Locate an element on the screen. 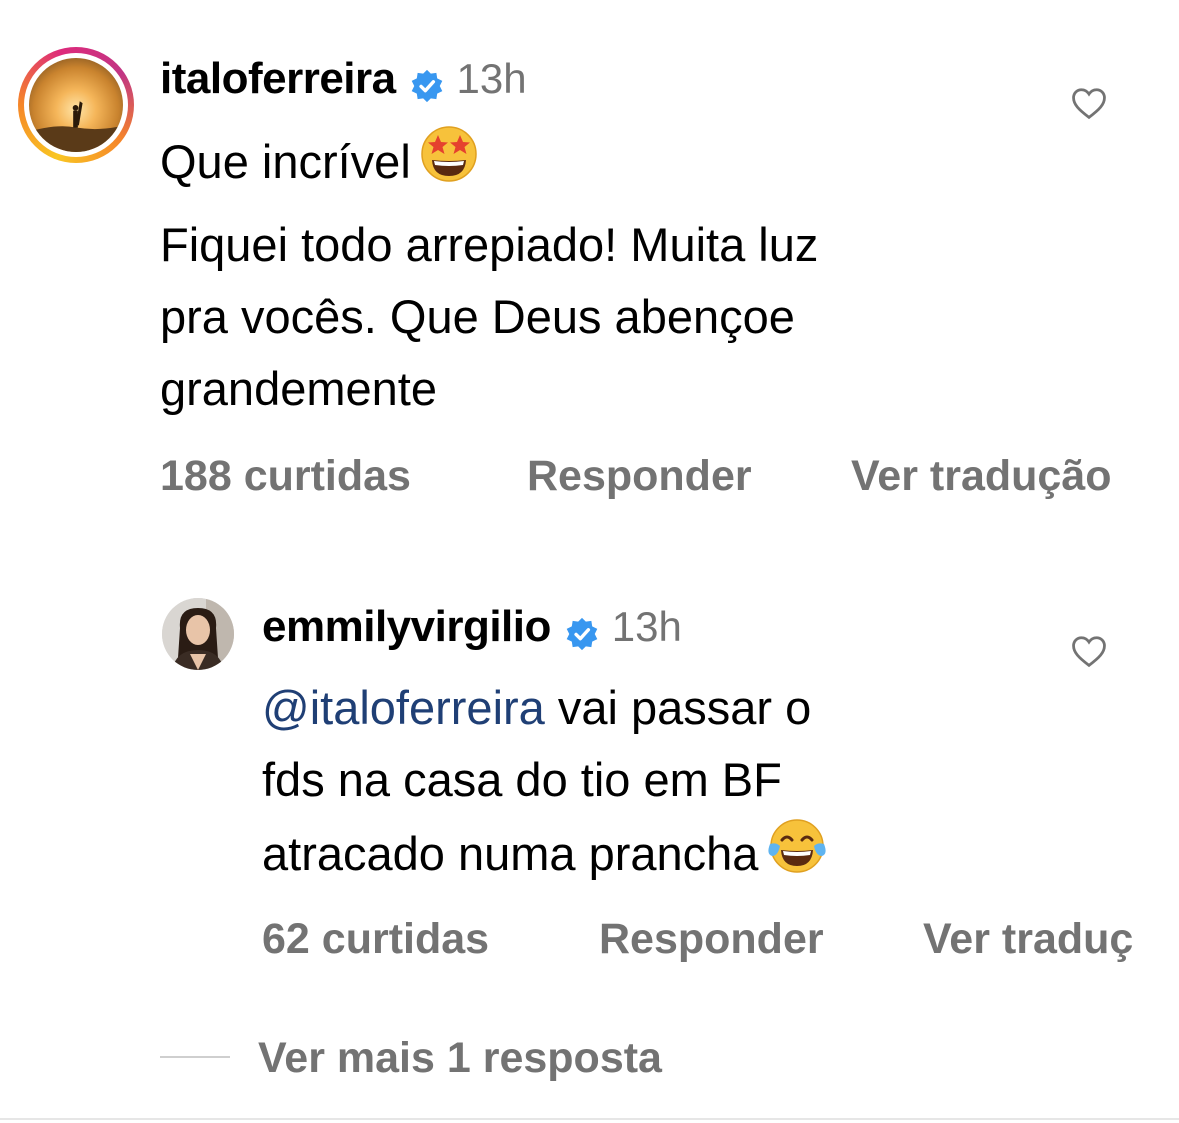 The height and width of the screenshot is (1123, 1179). face-with-tears-of-joy-emoji-icon is located at coordinates (797, 856).